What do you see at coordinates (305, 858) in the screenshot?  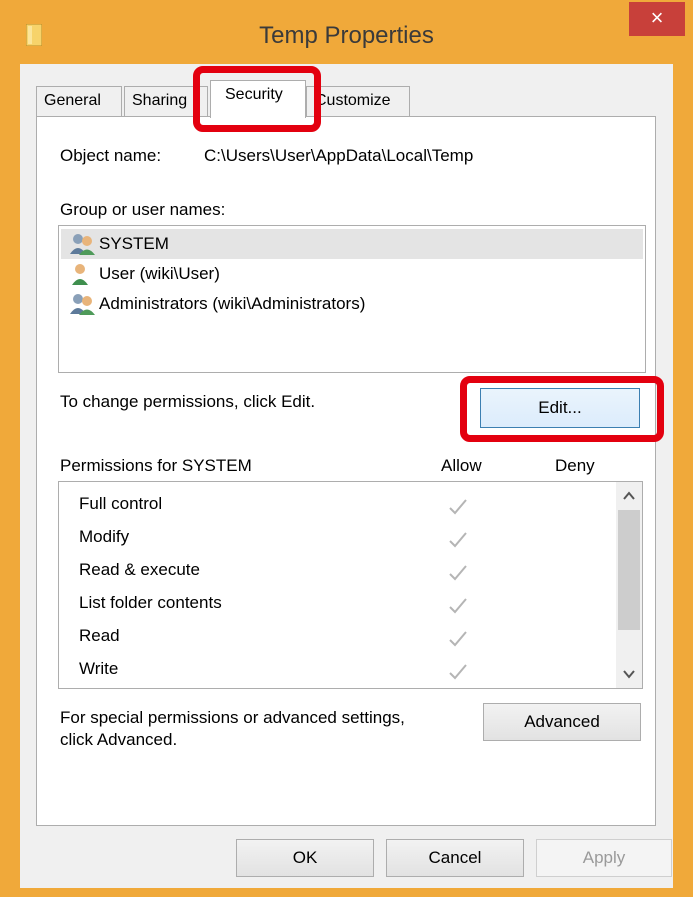 I see `ok-button: OK` at bounding box center [305, 858].